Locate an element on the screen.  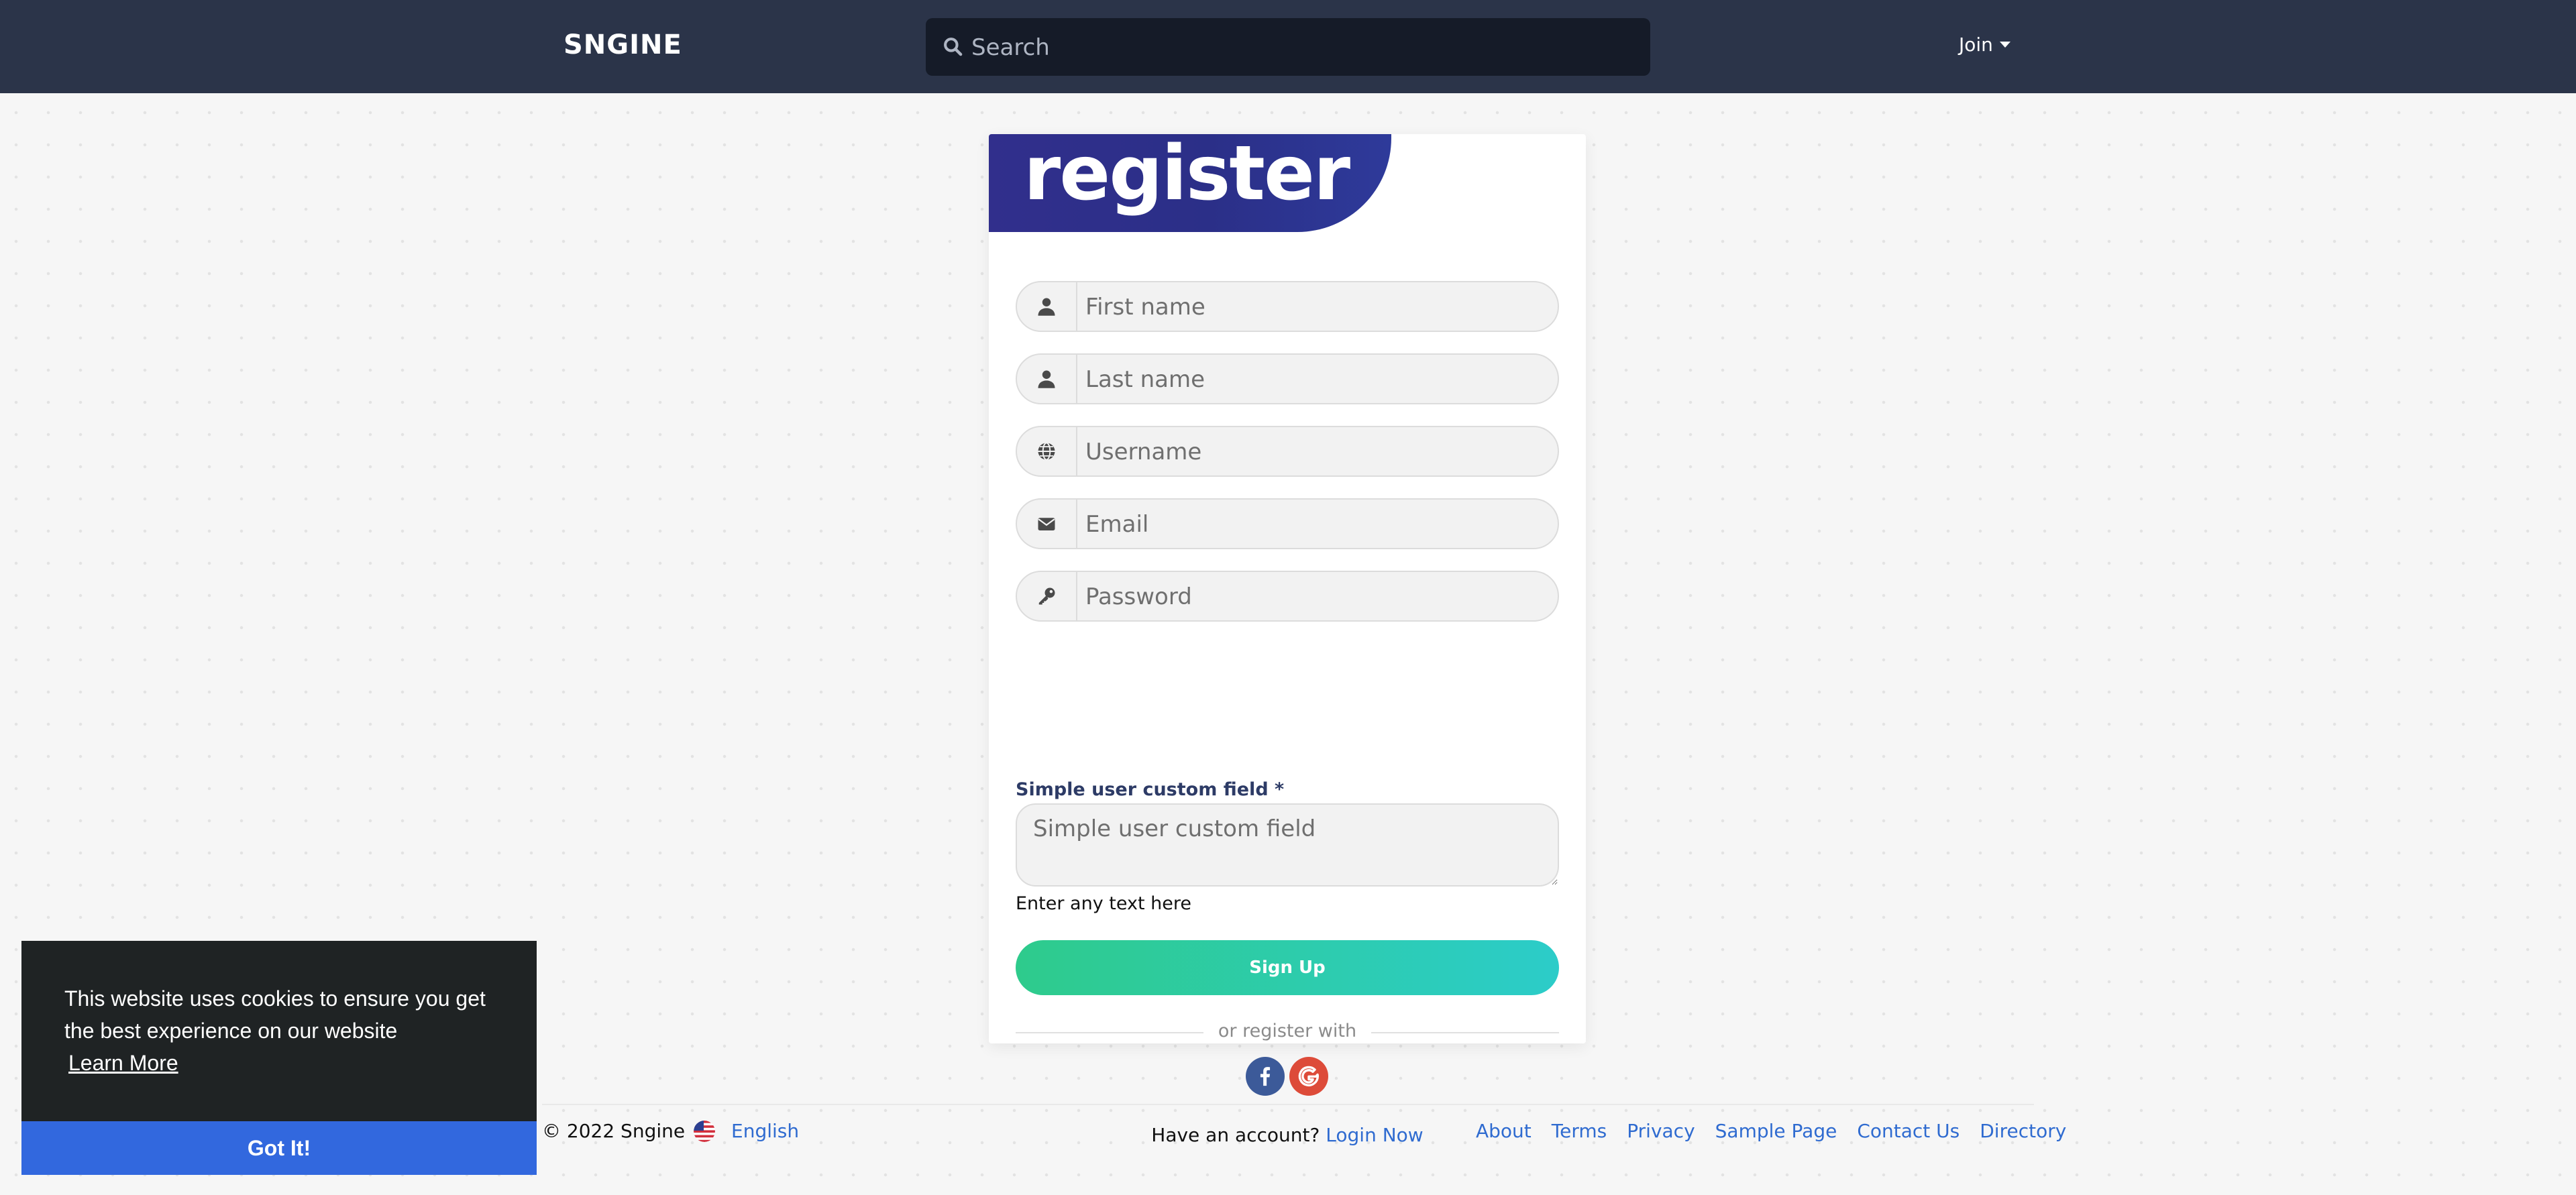
footer-link-directory: Directory is located at coordinates (2023, 1131).